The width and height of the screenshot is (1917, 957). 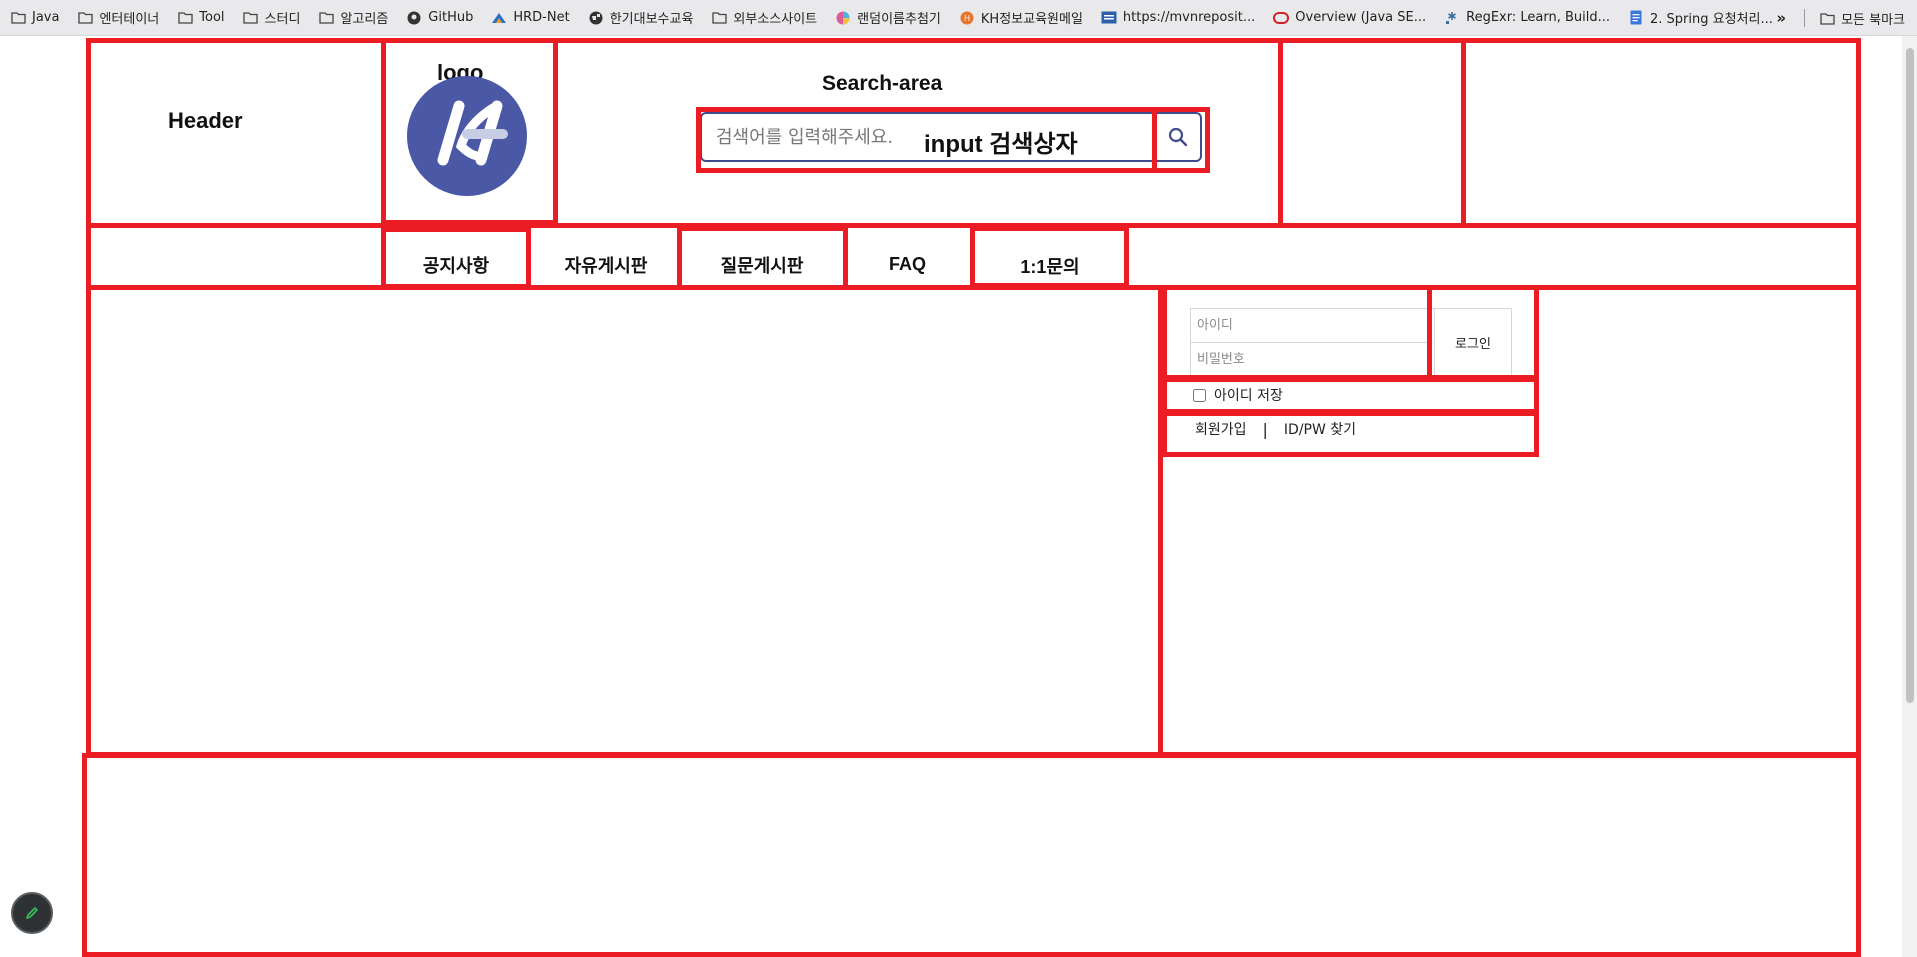 I want to click on kh-icon: H, so click(x=967, y=18).